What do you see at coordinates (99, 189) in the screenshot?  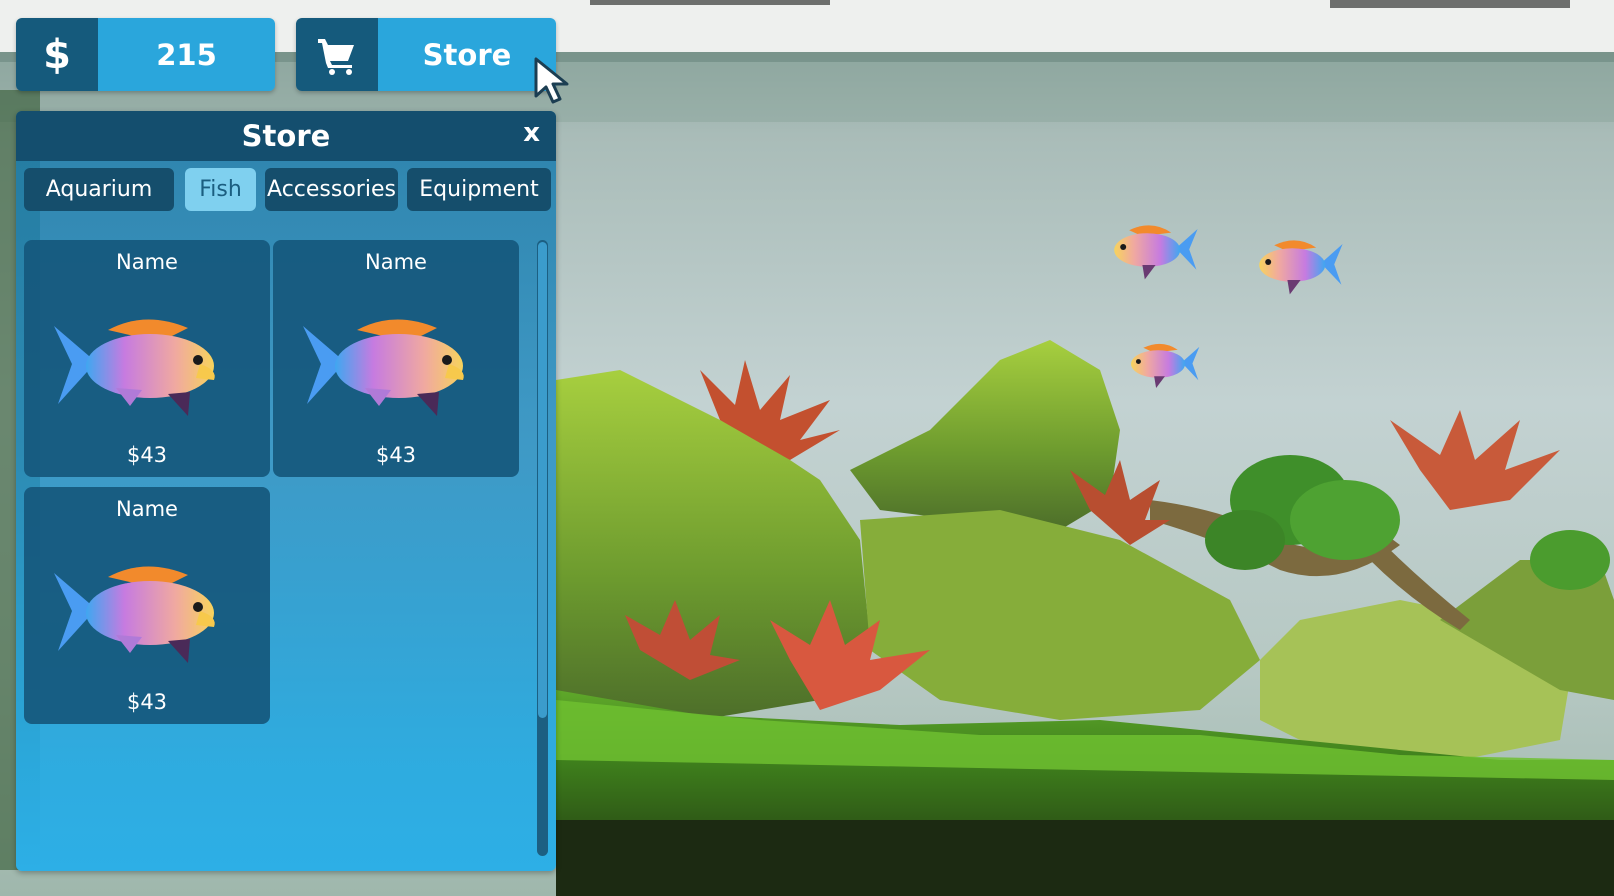 I see `tab-aquarium: Aquarium` at bounding box center [99, 189].